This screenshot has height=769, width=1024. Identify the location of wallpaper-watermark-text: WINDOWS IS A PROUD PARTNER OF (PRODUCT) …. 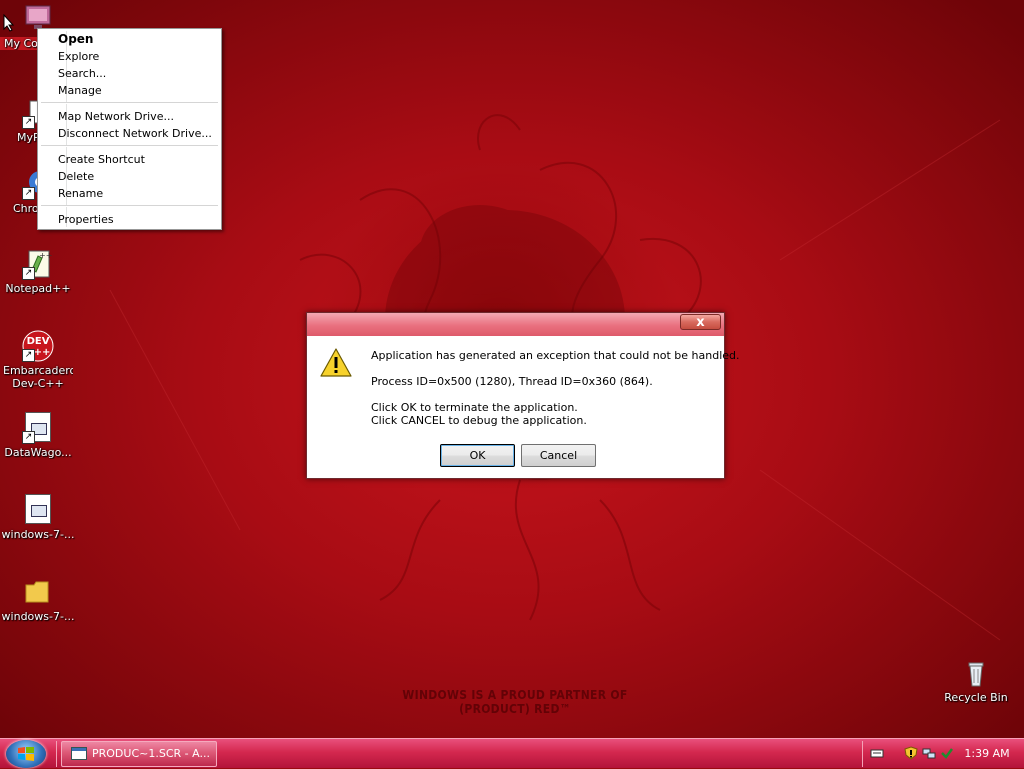
(515, 702).